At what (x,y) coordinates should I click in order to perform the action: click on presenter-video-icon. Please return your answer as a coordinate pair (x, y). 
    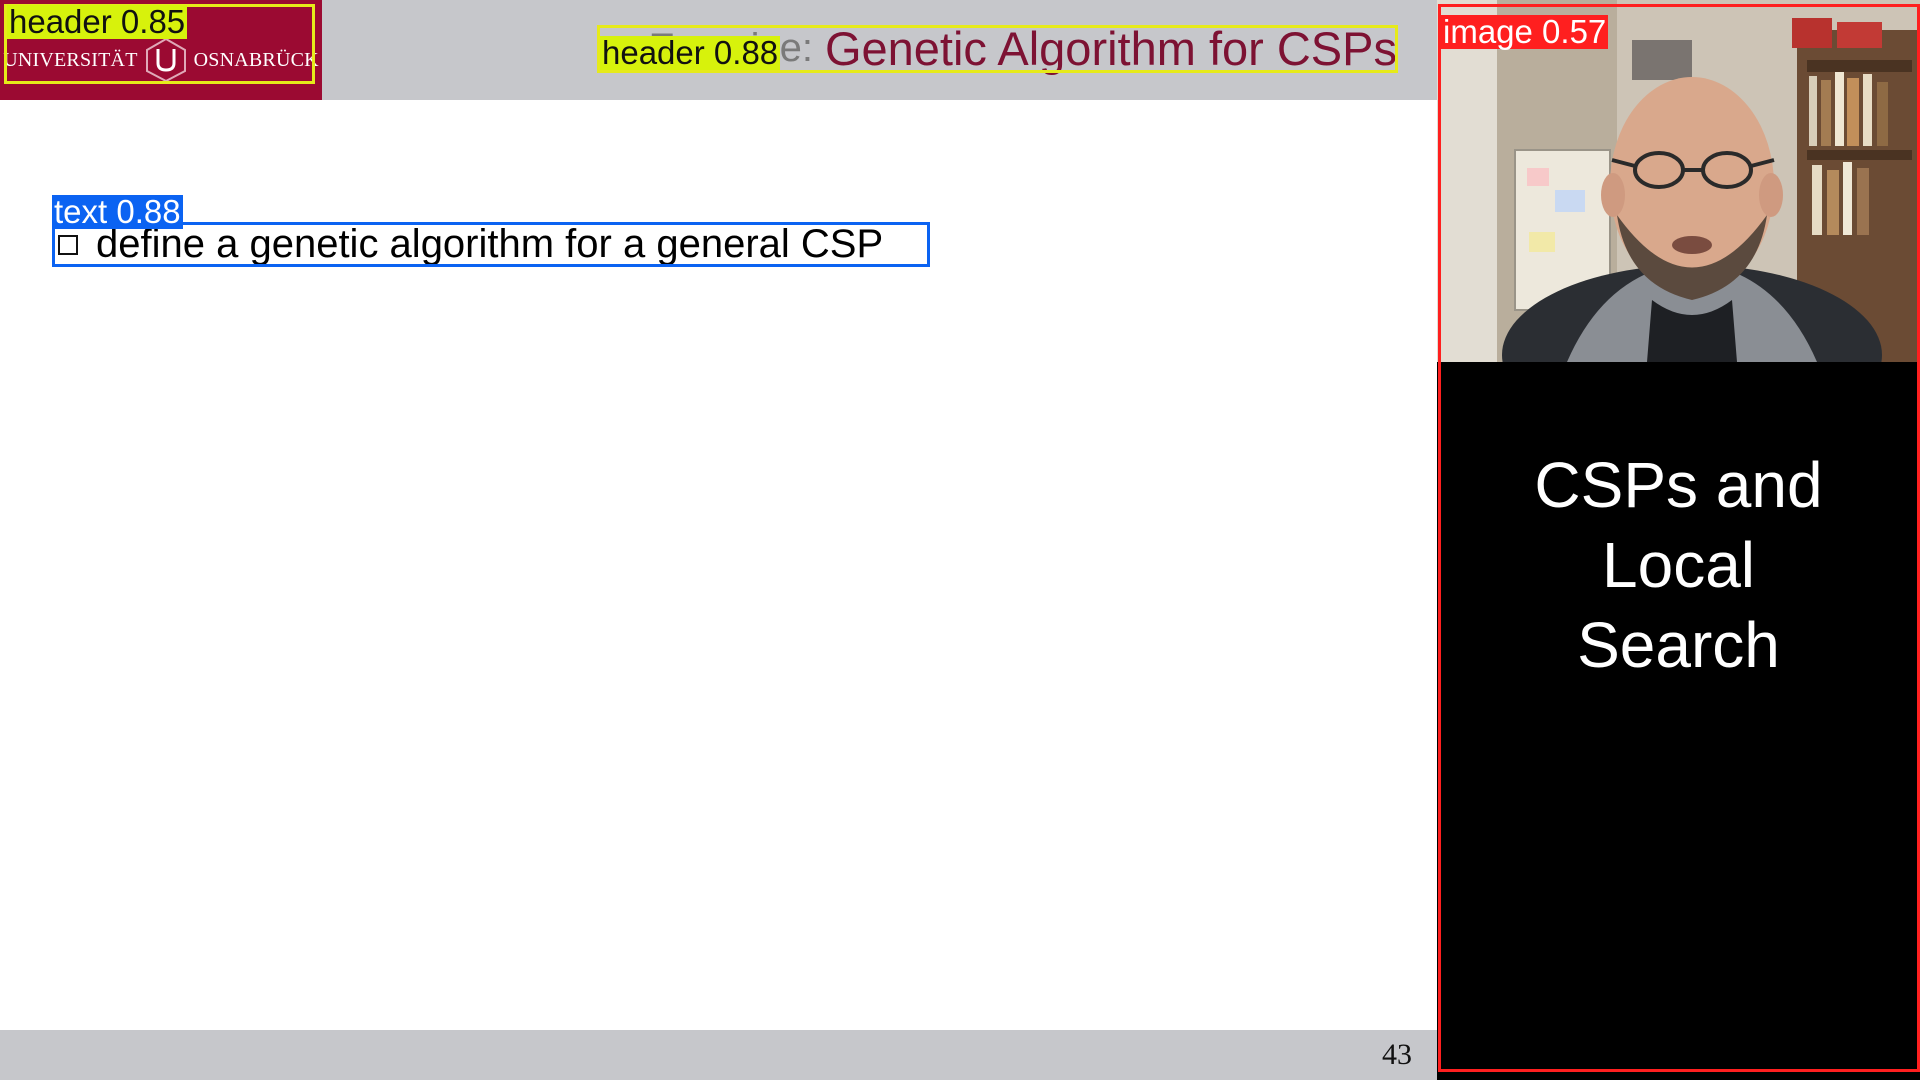
    Looking at the image, I should click on (1678, 181).